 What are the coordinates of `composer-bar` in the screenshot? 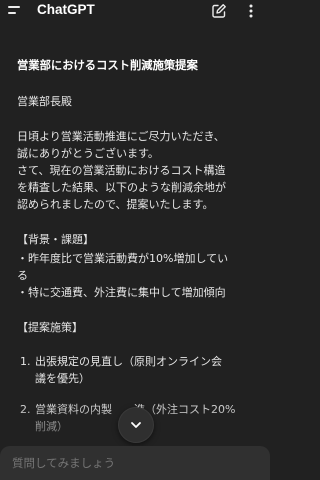 It's located at (135, 463).